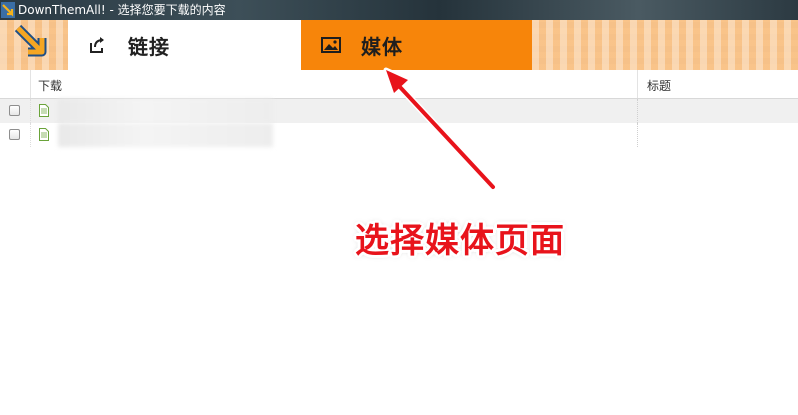  Describe the element at coordinates (15, 84) in the screenshot. I see `header-checkbox-column` at that location.